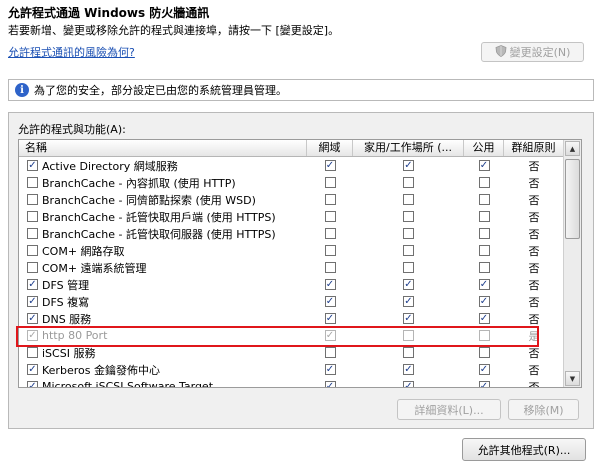  What do you see at coordinates (291, 267) in the screenshot?
I see `table-row: COM+ 遠端系統管理 否` at bounding box center [291, 267].